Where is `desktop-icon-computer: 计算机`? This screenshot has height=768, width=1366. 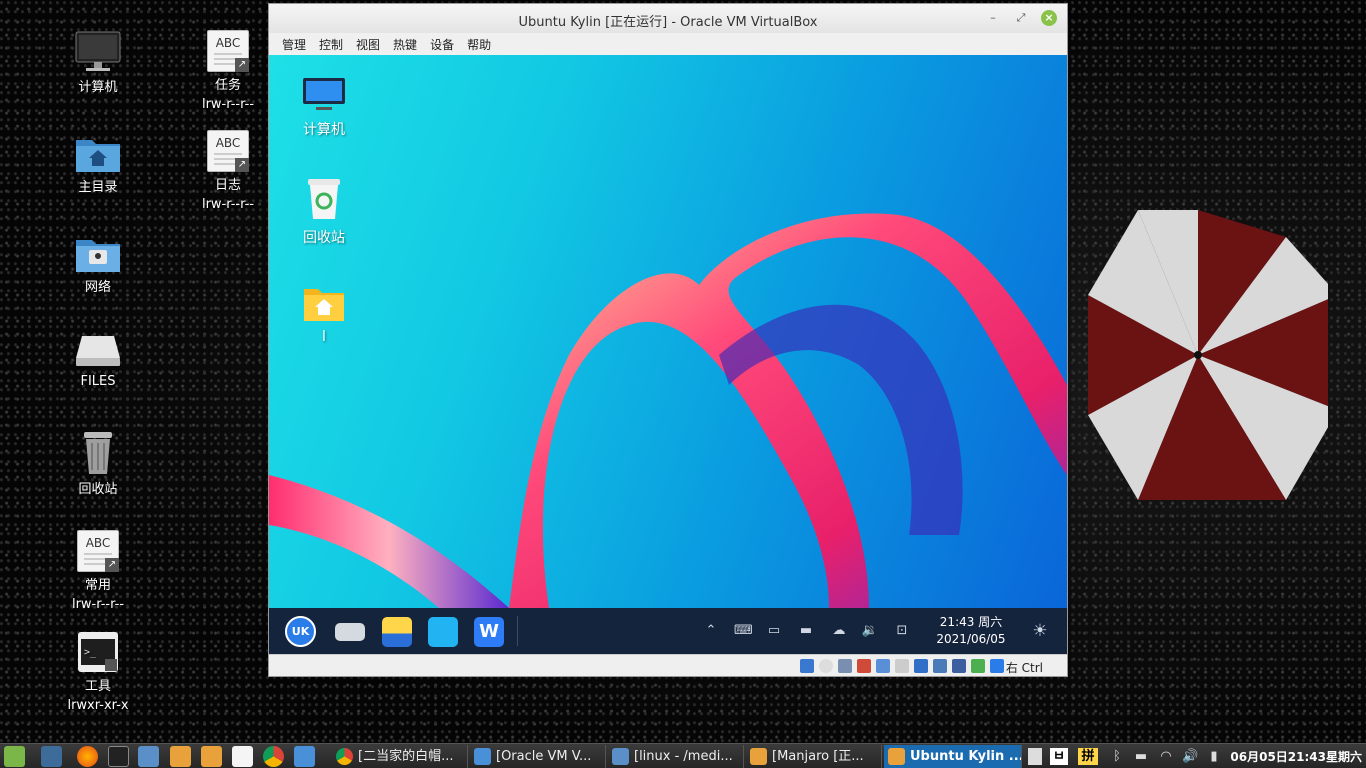
desktop-icon-computer: 计算机 is located at coordinates (98, 63).